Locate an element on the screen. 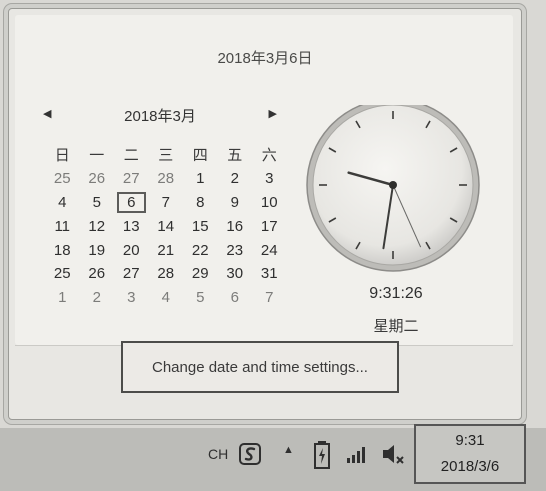  calendar-day: 31 is located at coordinates (269, 274).